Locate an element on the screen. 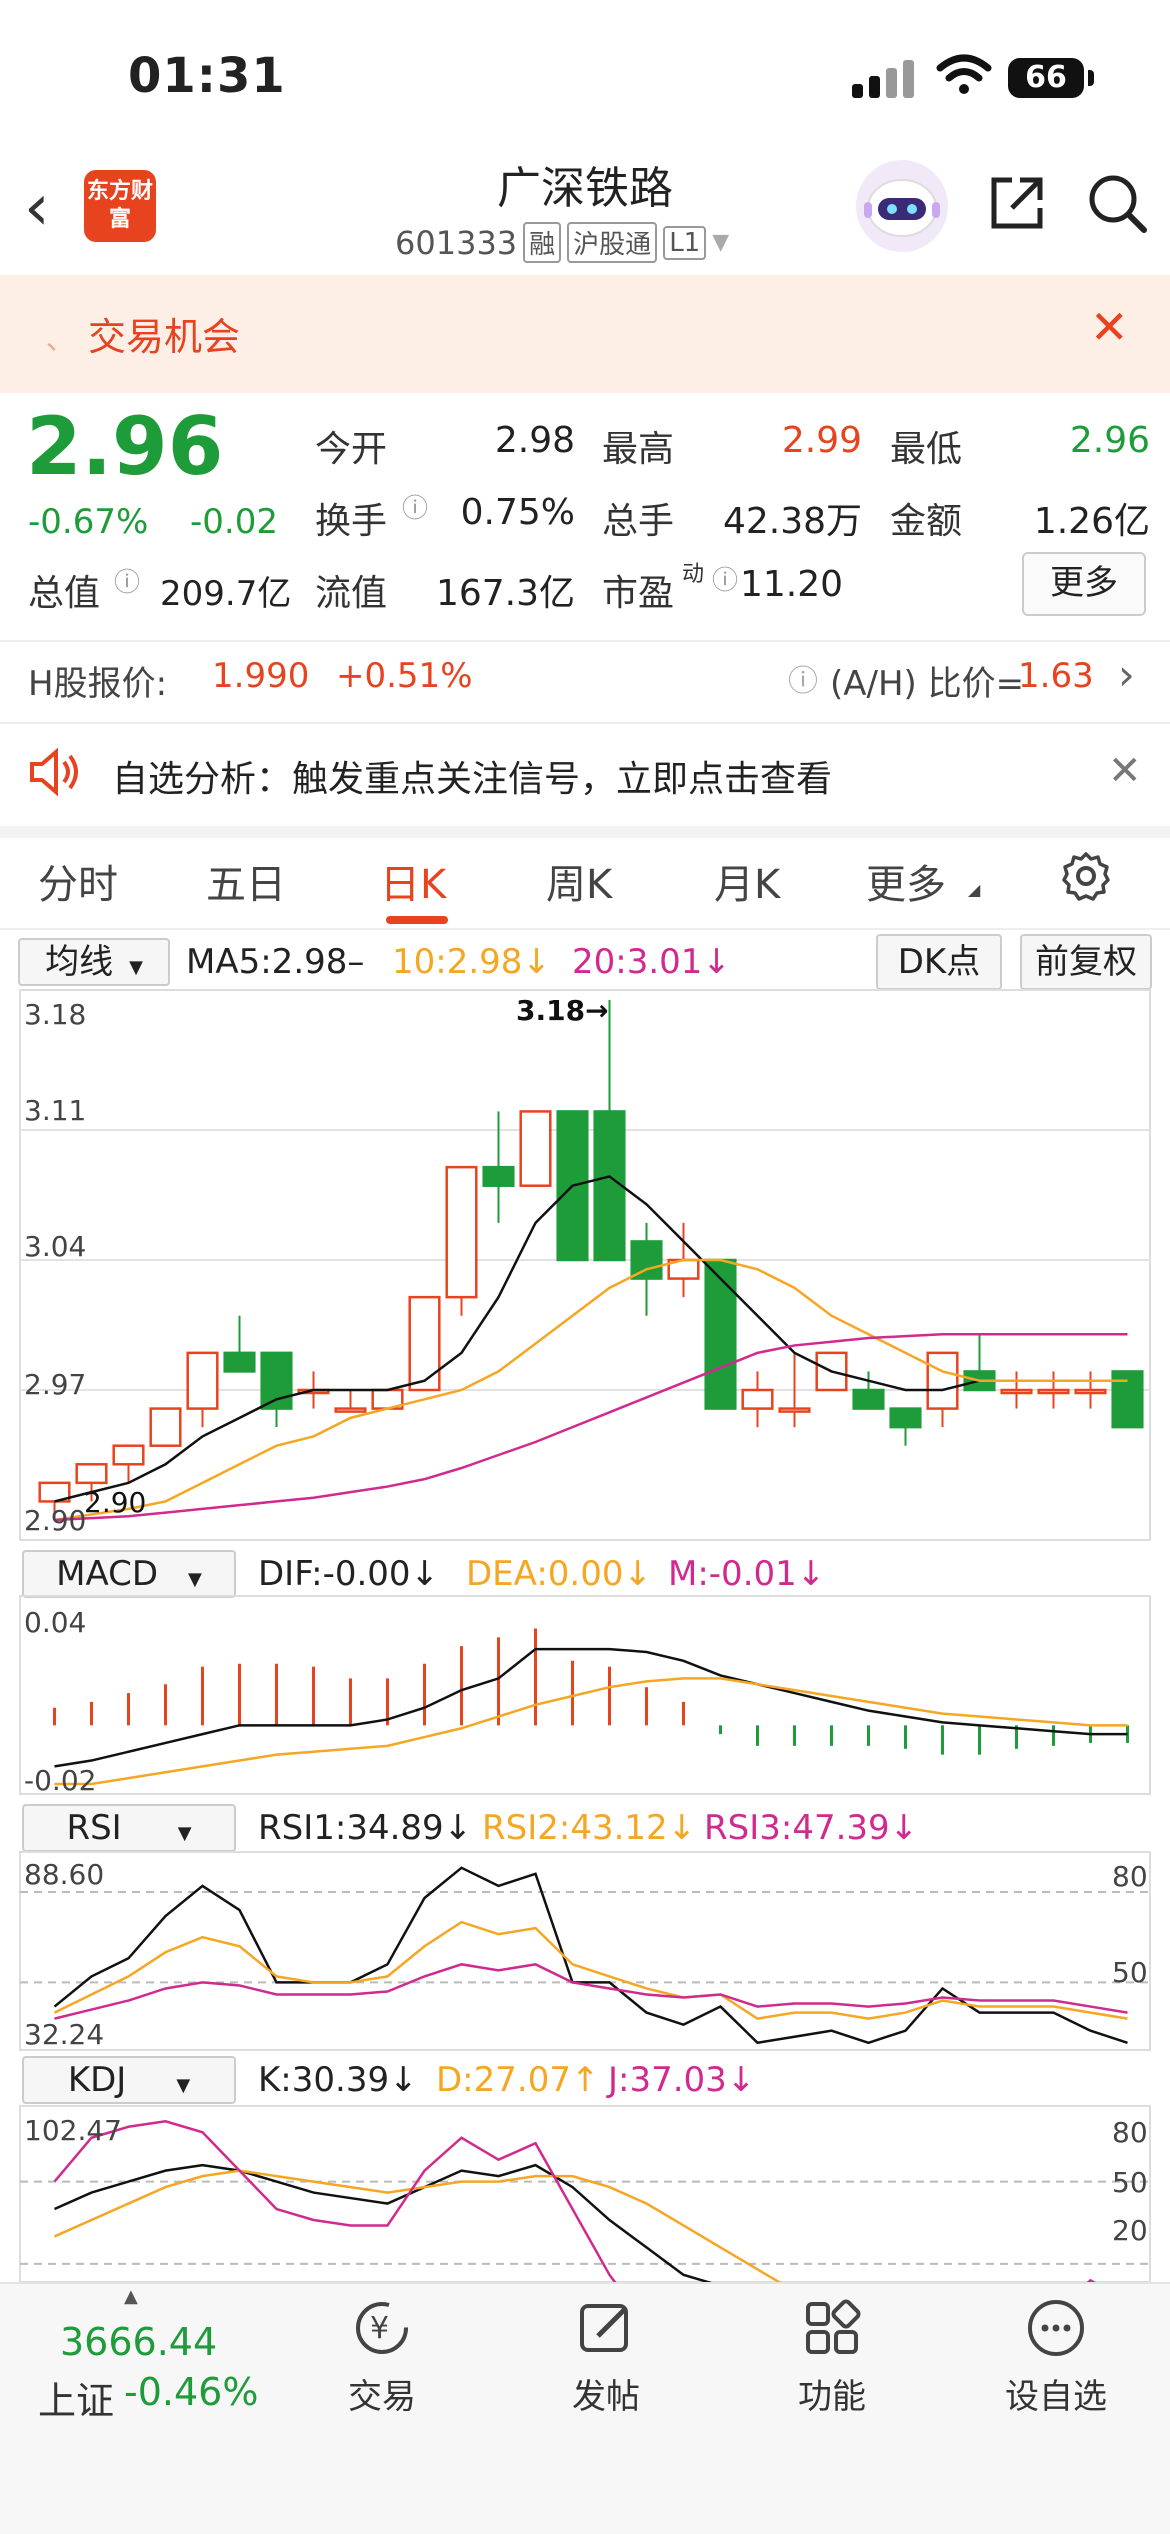  nav-trade-label: 交易 is located at coordinates (382, 2397).